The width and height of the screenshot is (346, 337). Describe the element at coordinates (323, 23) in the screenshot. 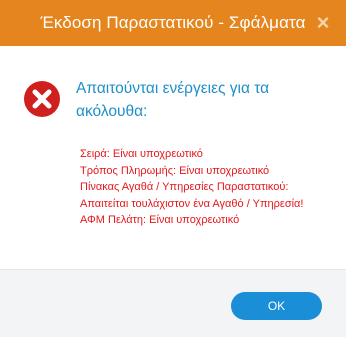

I see `close-icon: ×` at that location.